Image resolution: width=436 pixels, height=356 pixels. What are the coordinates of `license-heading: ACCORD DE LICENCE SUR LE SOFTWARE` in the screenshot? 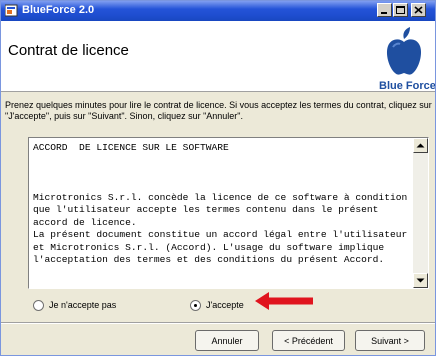 It's located at (131, 147).